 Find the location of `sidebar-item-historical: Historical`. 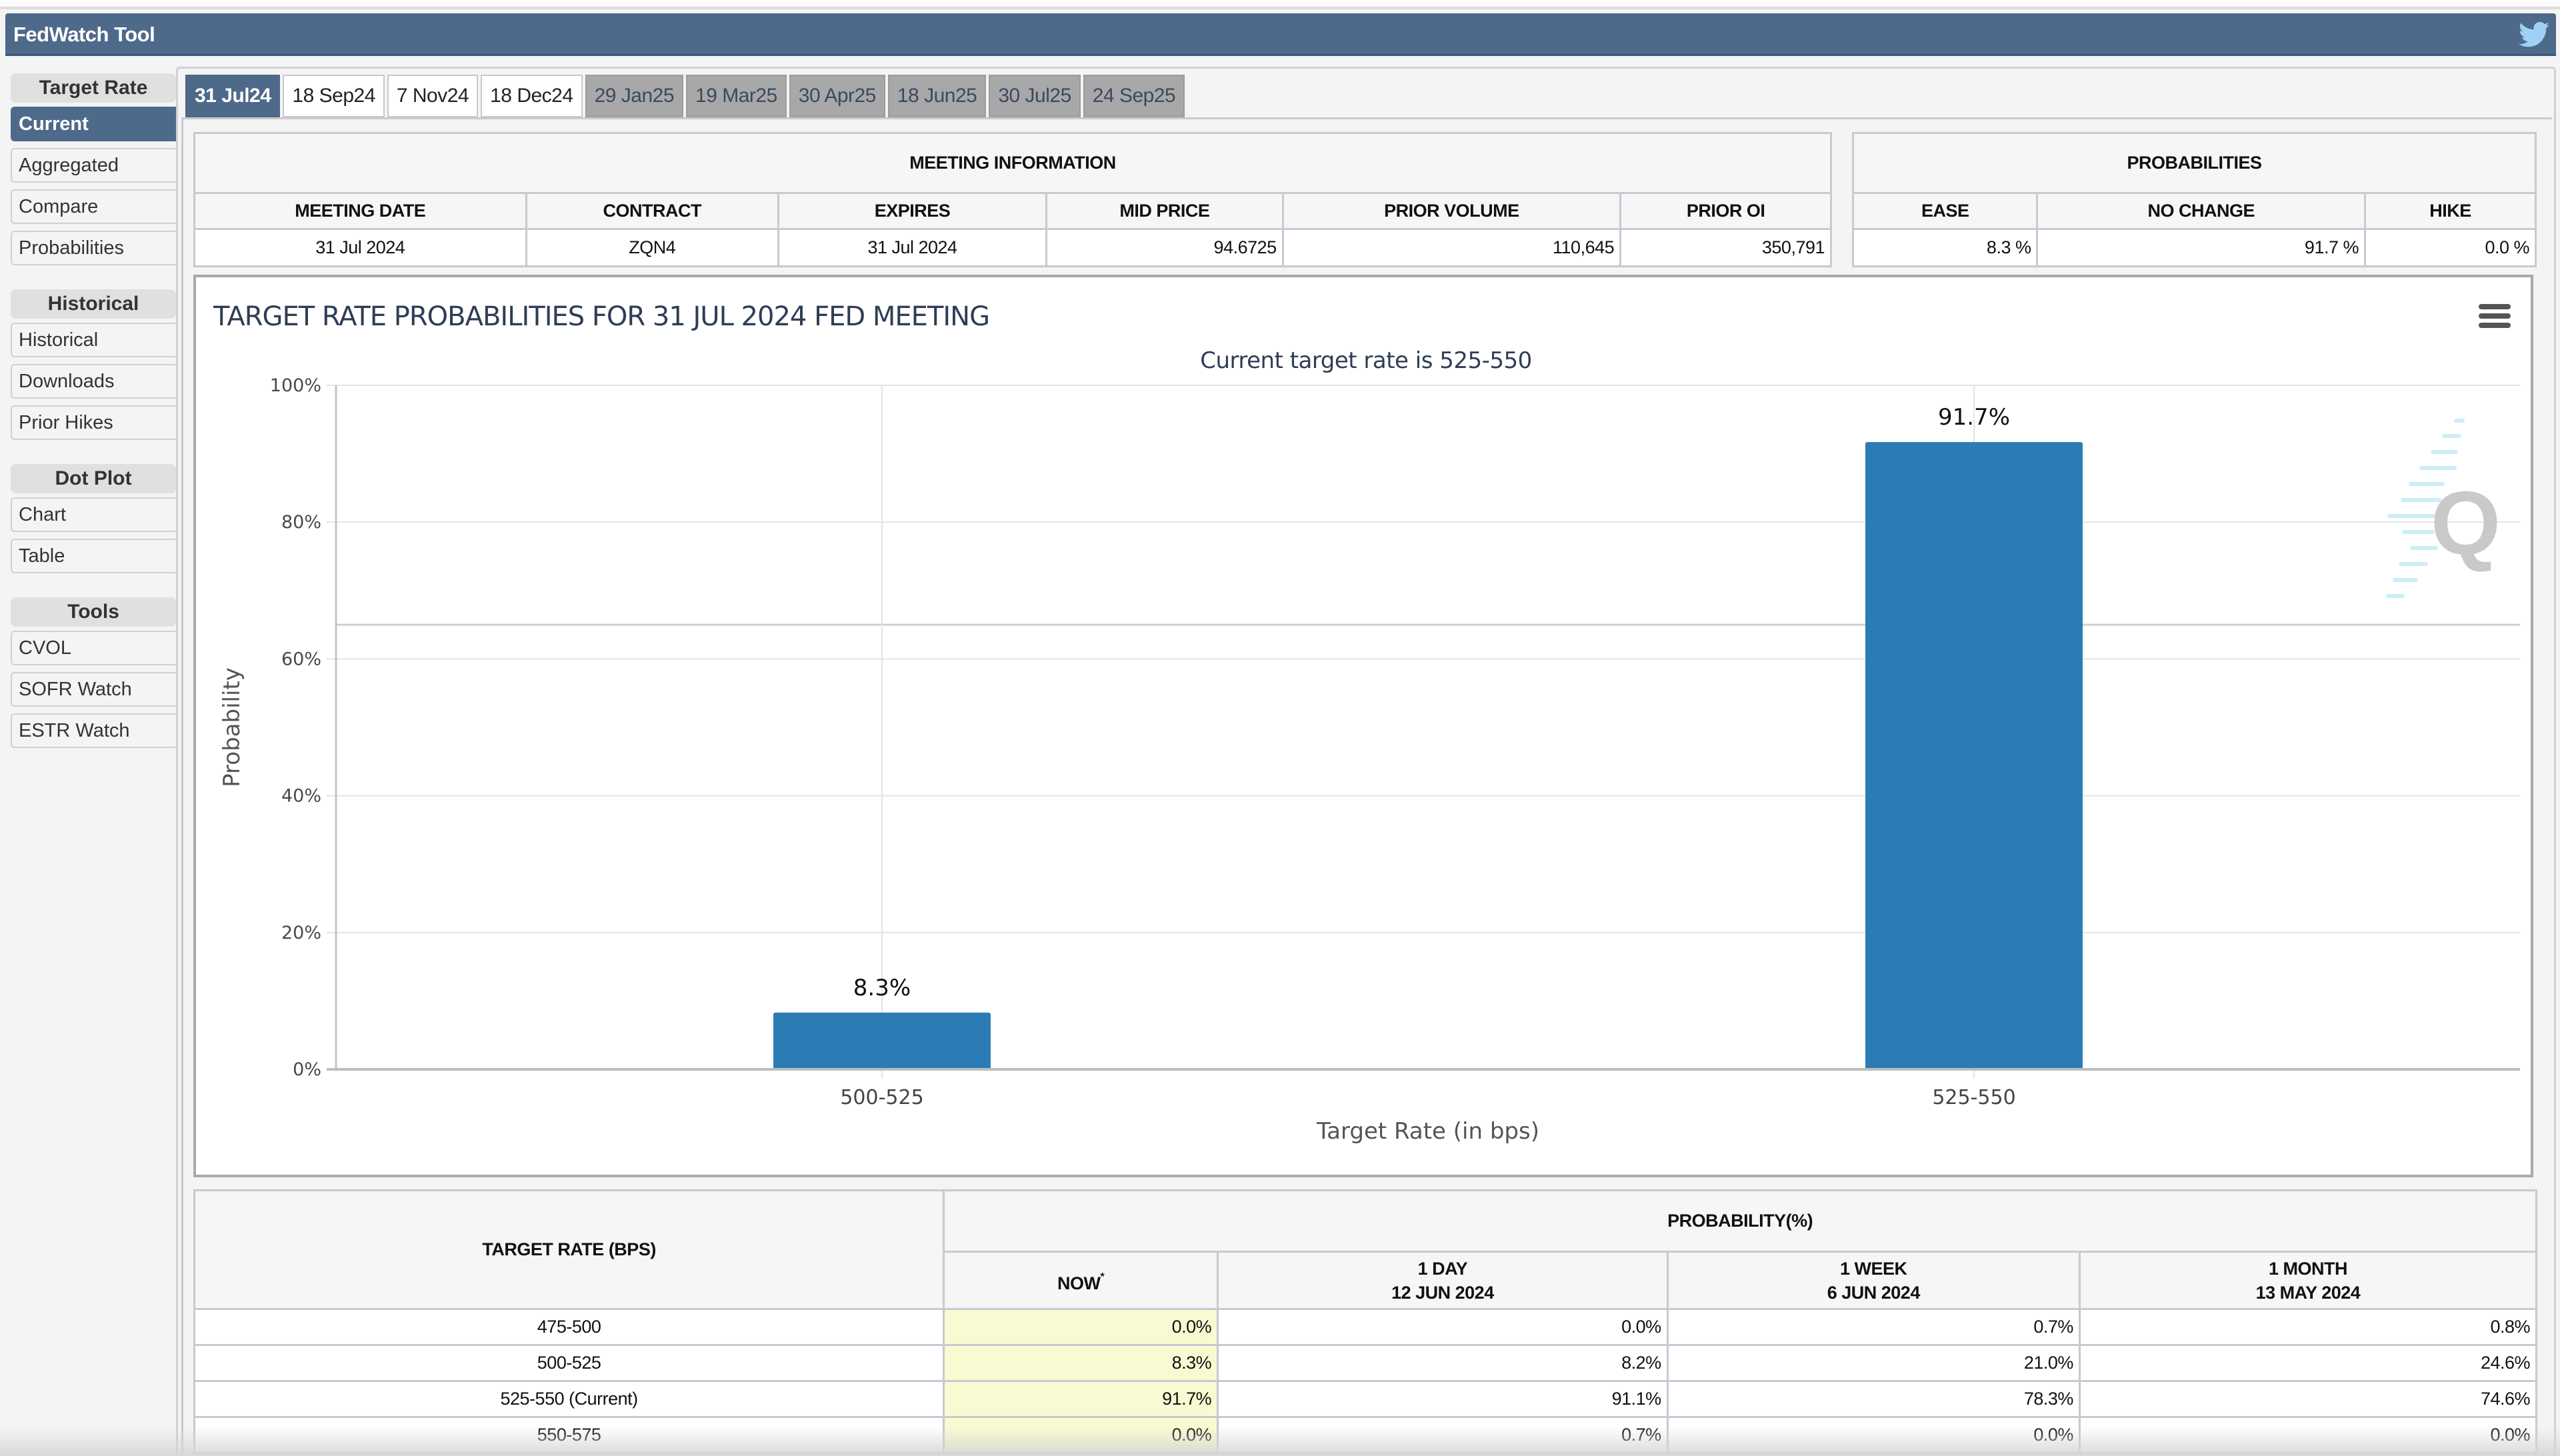

sidebar-item-historical: Historical is located at coordinates (93, 340).